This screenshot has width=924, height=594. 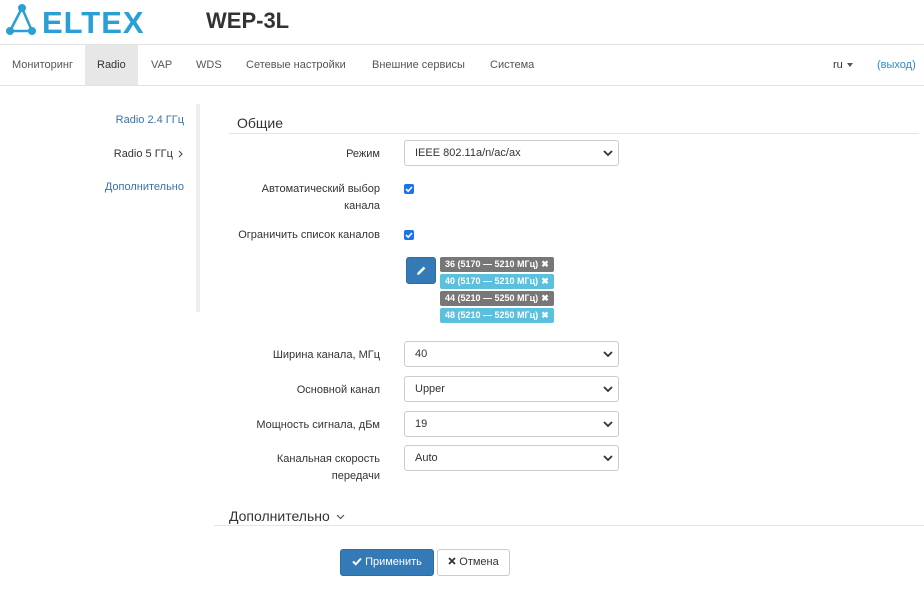 What do you see at coordinates (421, 354) in the screenshot?
I see `bandwidth-select-value: 40` at bounding box center [421, 354].